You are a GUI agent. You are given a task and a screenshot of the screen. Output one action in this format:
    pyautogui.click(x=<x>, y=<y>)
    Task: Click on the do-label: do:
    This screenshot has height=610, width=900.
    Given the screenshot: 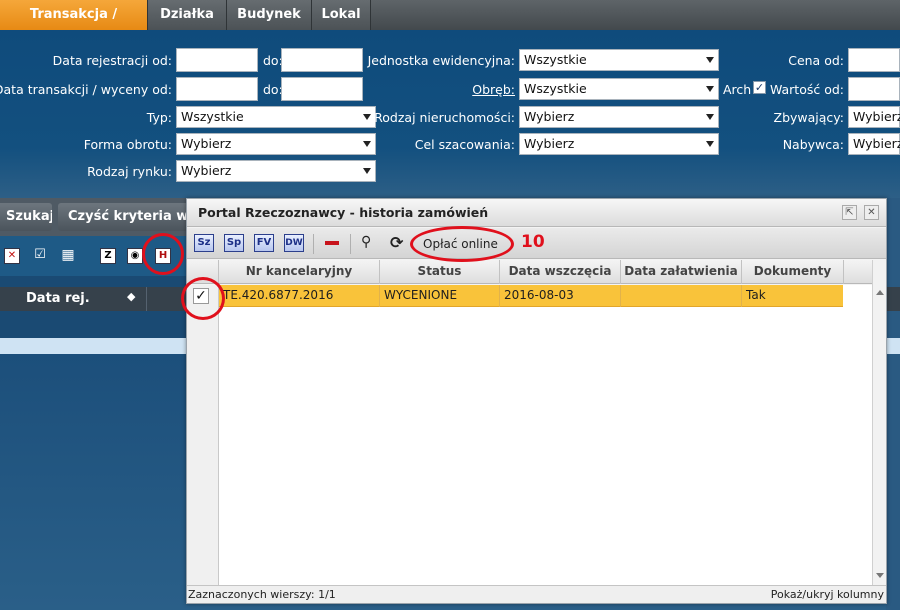 What is the action you would take?
    pyautogui.click(x=273, y=89)
    